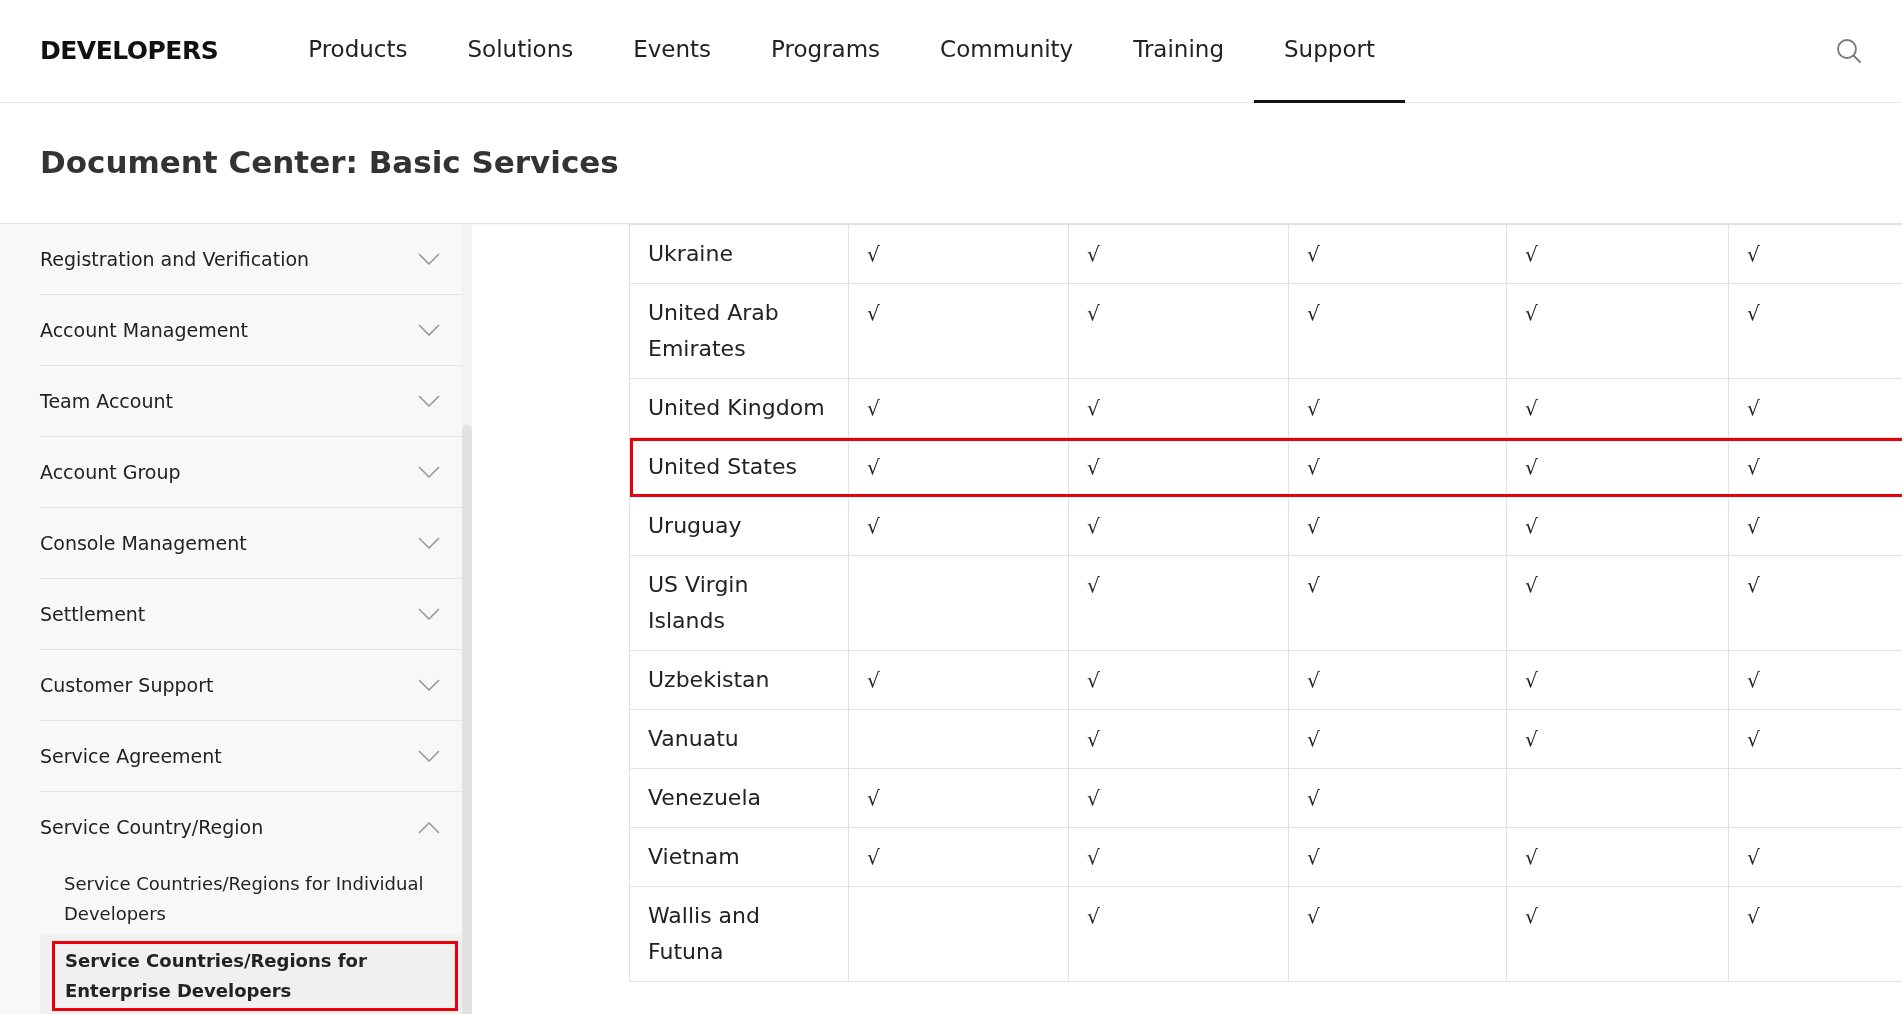  Describe the element at coordinates (739, 254) in the screenshot. I see `country-cell: Ukraine` at that location.